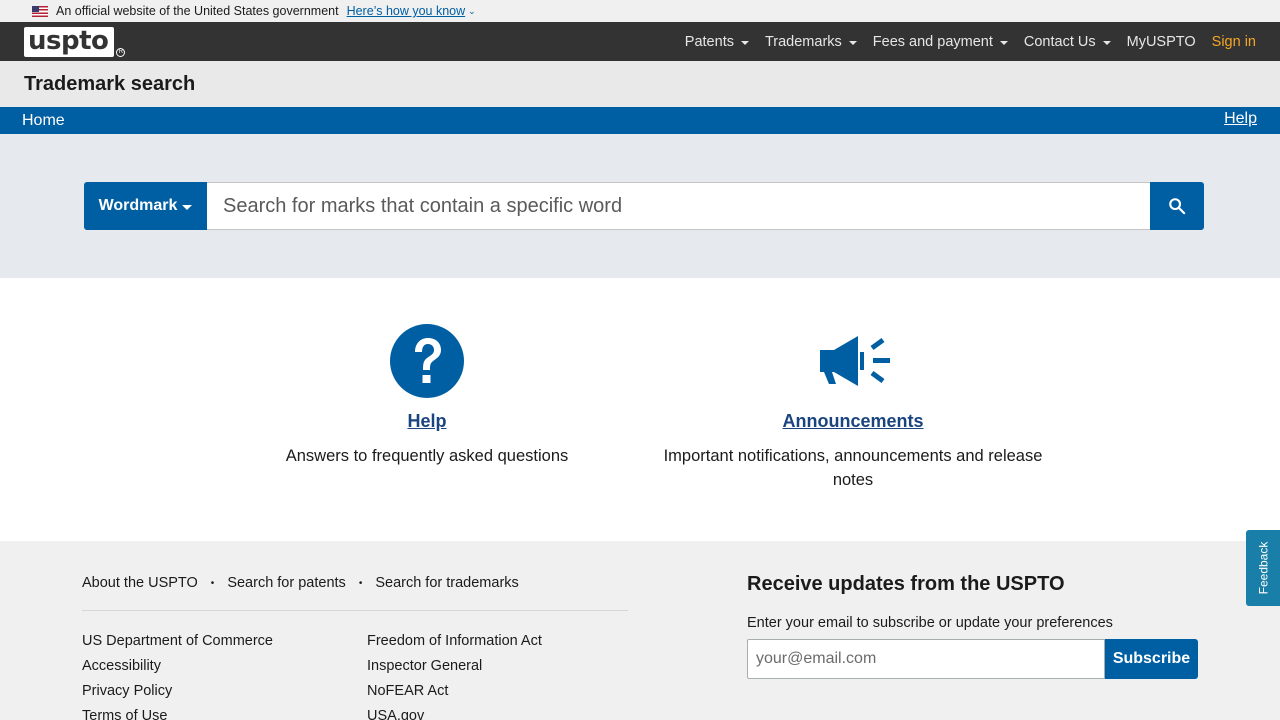 This screenshot has width=1280, height=720. Describe the element at coordinates (109, 84) in the screenshot. I see `page-title: Trademark search` at that location.